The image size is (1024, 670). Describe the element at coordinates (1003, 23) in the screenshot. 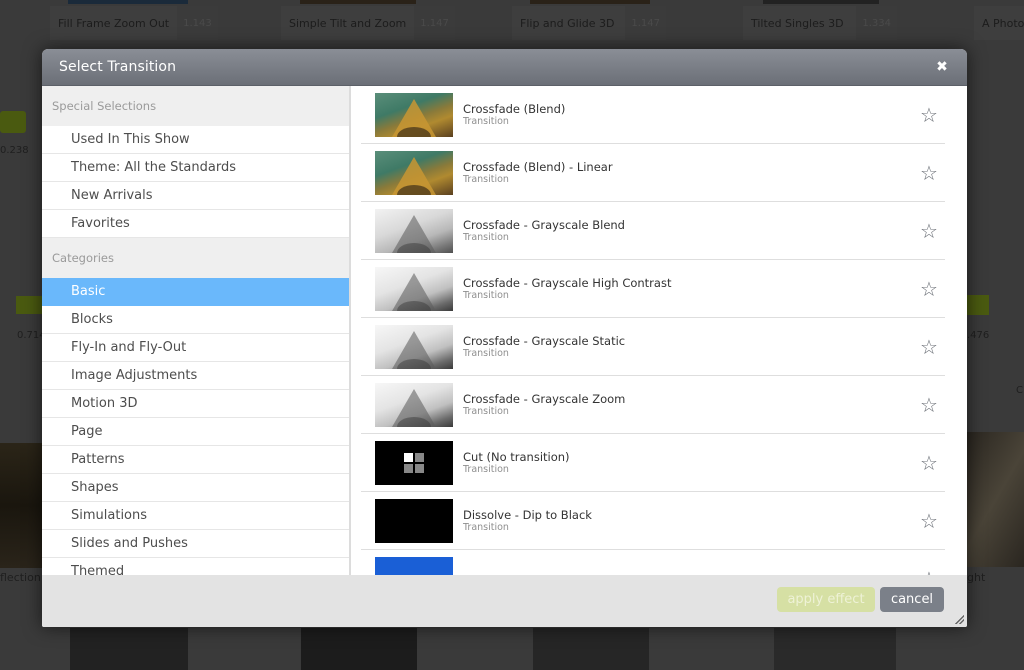

I see `bg-card-name: A Photo E` at that location.